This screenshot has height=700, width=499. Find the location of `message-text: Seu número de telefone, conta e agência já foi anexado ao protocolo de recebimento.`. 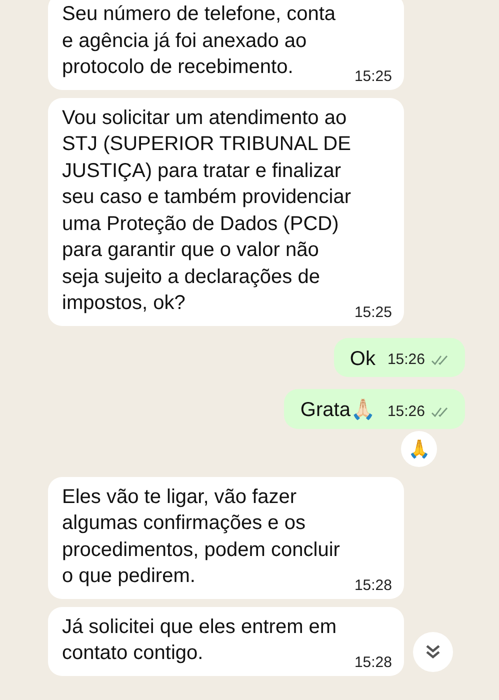

message-text: Seu número de telefone, conta e agência já foi anexado ao protocolo de recebimento. is located at coordinates (199, 41).